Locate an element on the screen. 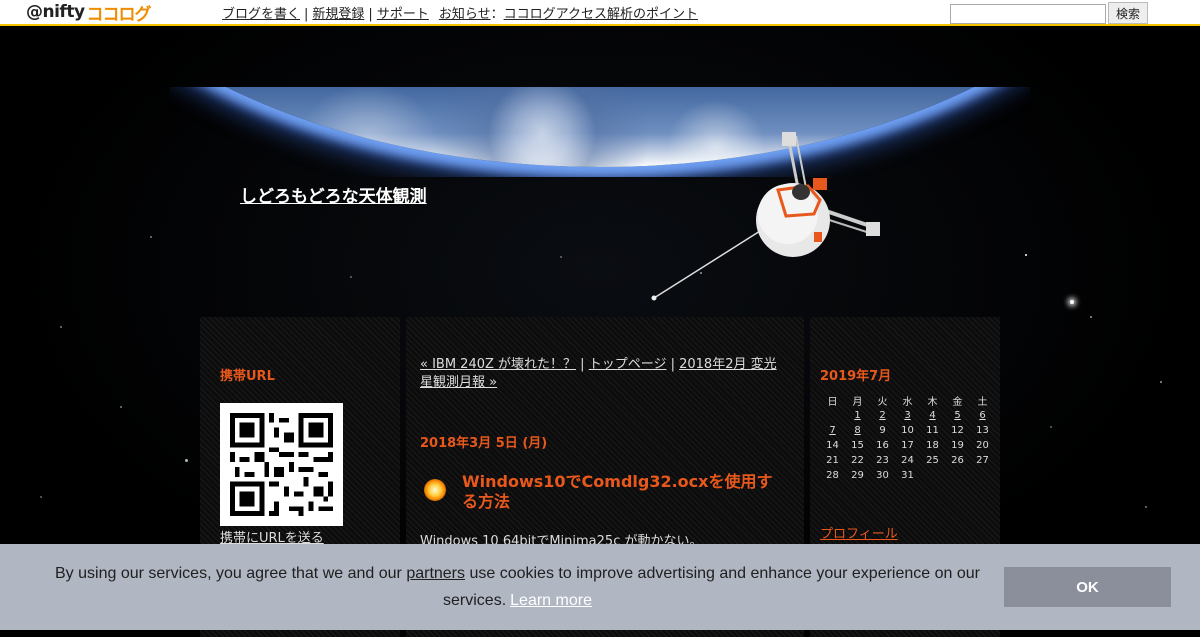  calendar-day-link: 4 is located at coordinates (932, 415).